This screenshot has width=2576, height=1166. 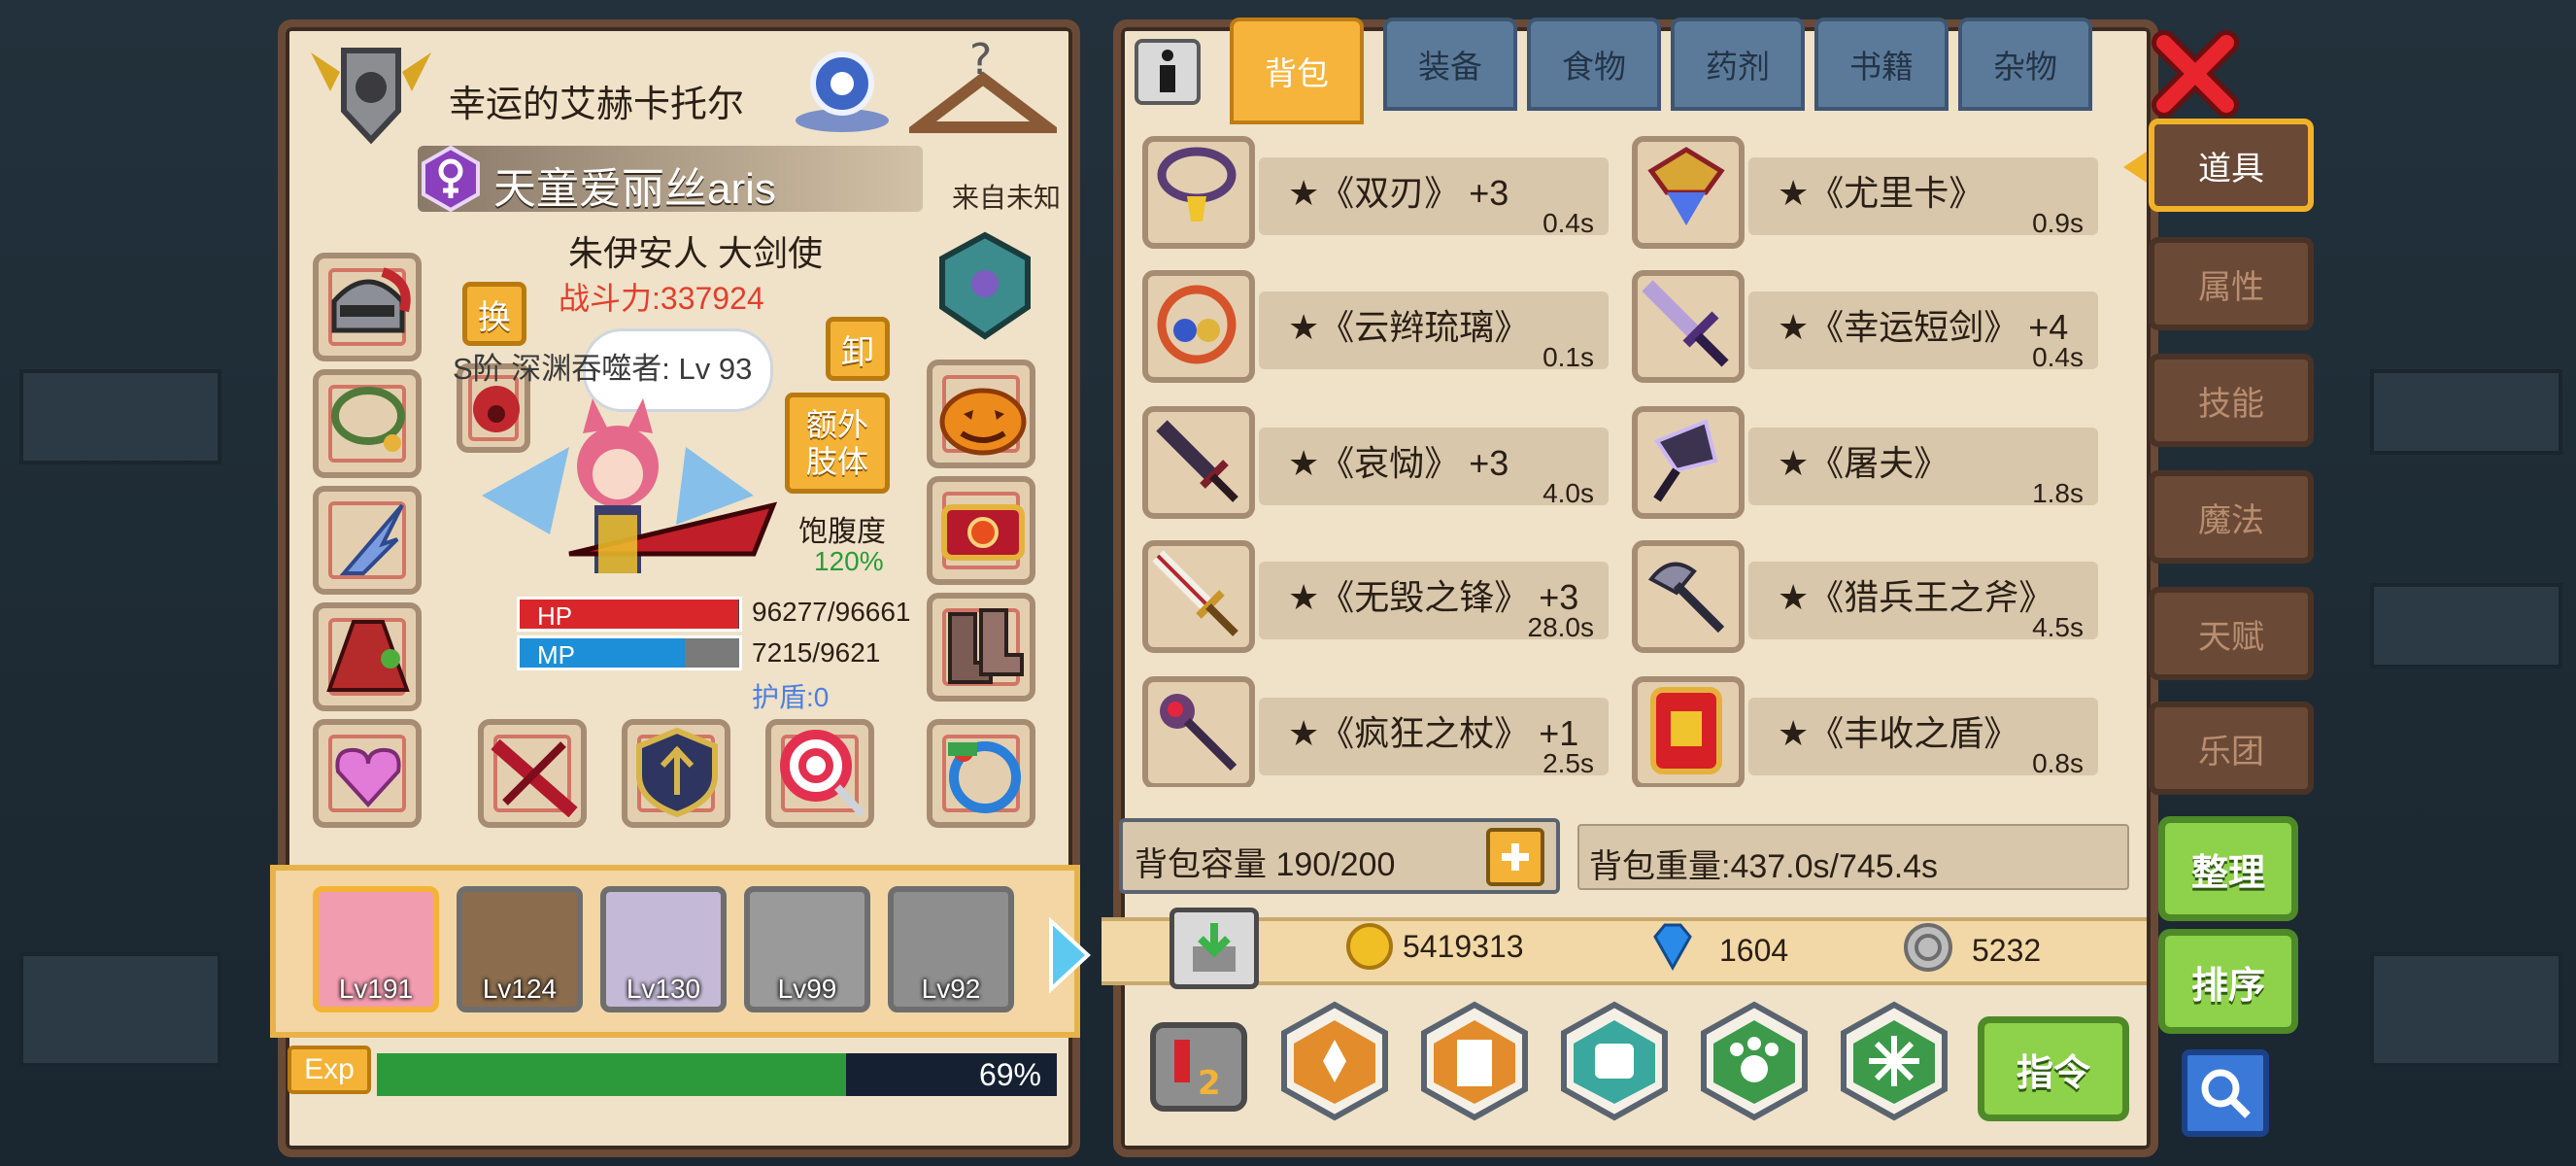 I want to click on list-item: ★《屠夫》 1.8s, so click(x=1877, y=462).